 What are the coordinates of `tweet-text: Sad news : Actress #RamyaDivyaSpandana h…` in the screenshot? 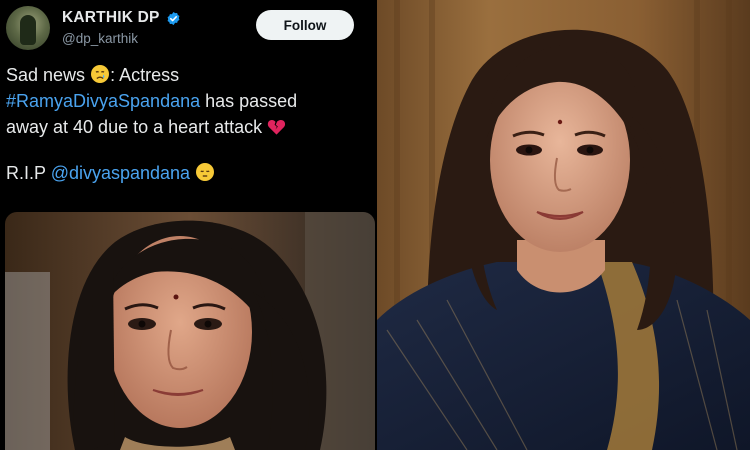 It's located at (186, 124).